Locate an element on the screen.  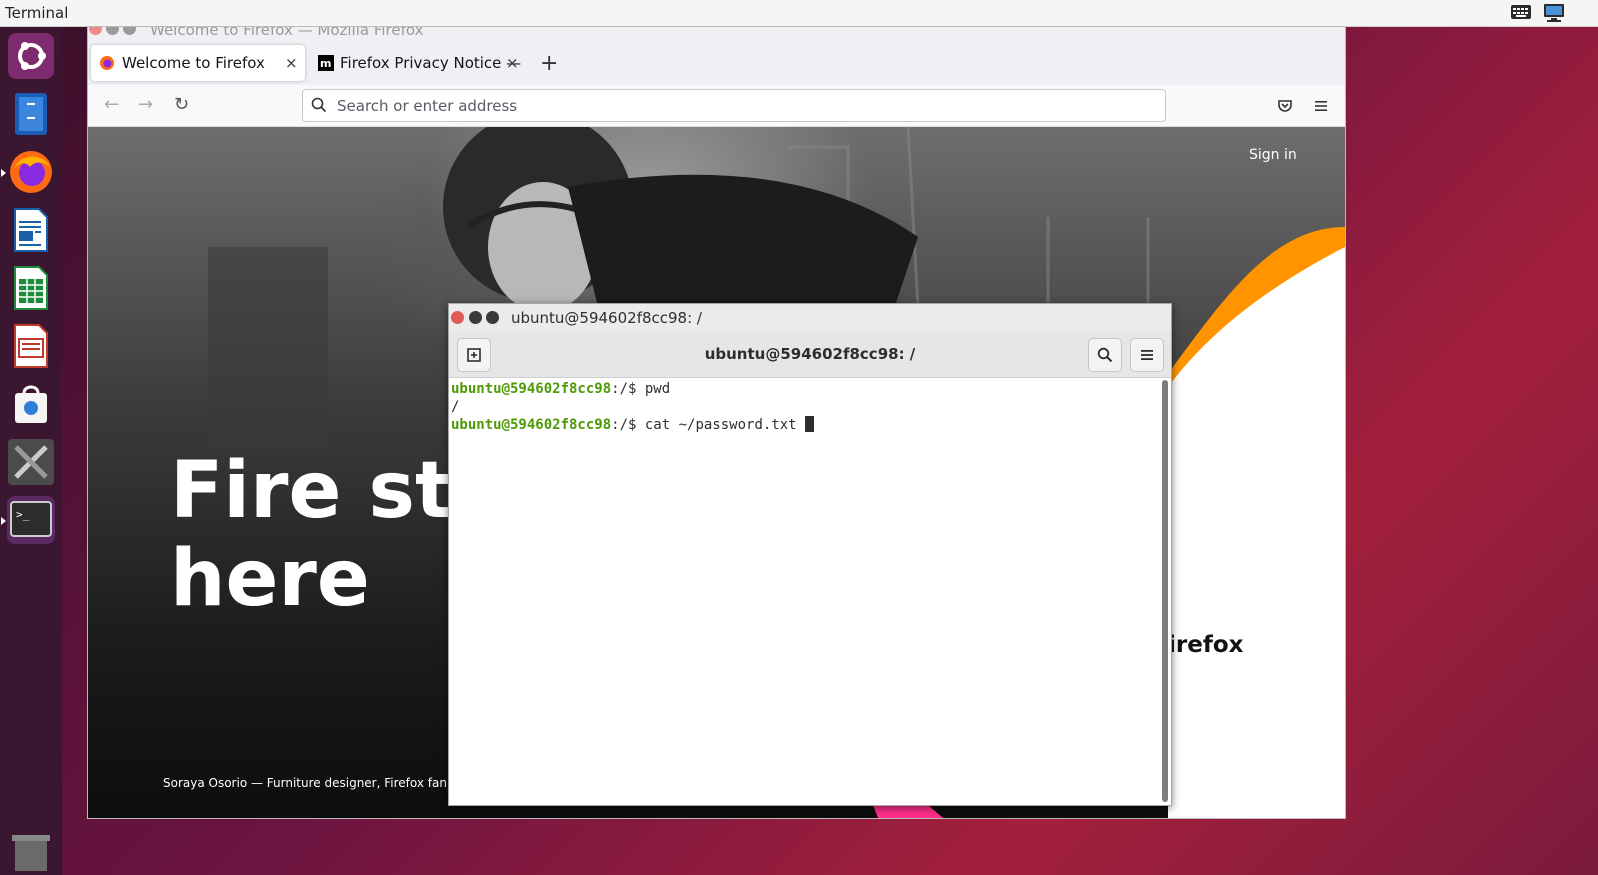
nav-bar: ← → ↻ is located at coordinates (716, 106).